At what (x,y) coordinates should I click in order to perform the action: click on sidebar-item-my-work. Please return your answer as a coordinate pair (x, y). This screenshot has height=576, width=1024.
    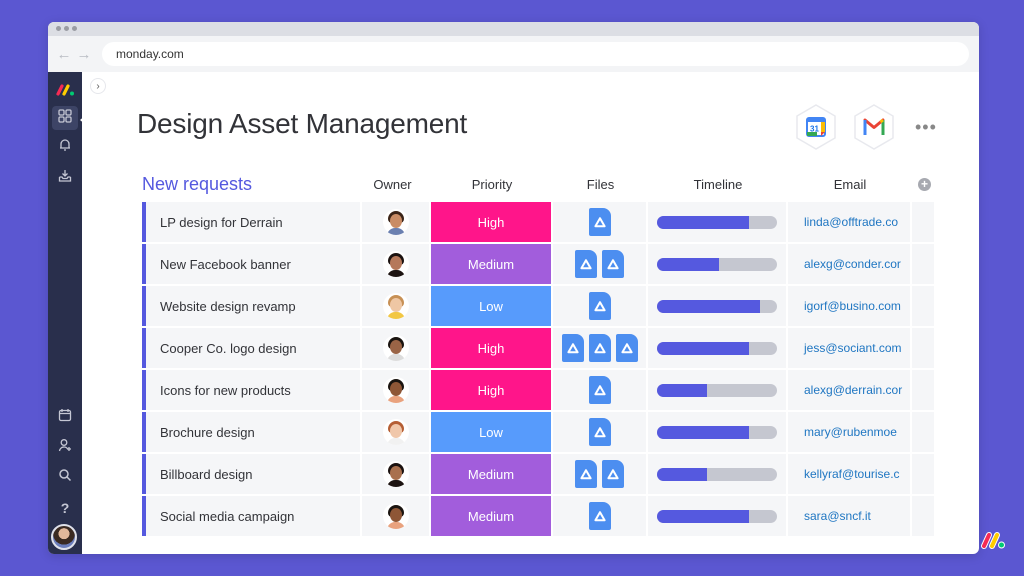
    Looking at the image, I should click on (65, 417).